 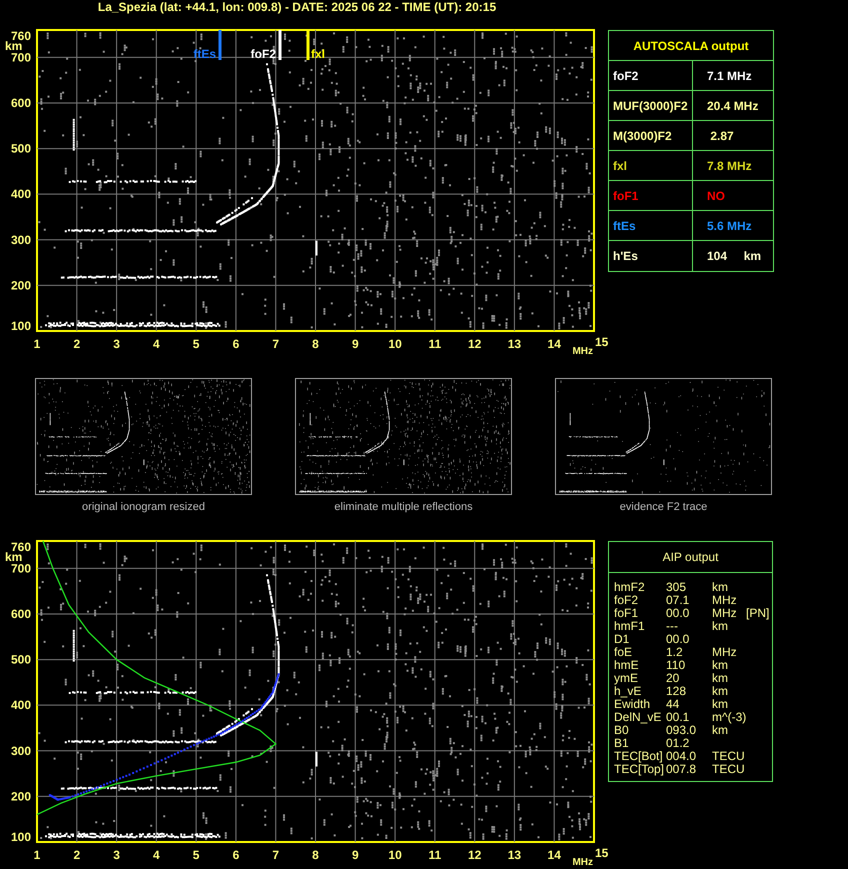 What do you see at coordinates (682, 769) in the screenshot?
I see `table-cell-text: 007.8` at bounding box center [682, 769].